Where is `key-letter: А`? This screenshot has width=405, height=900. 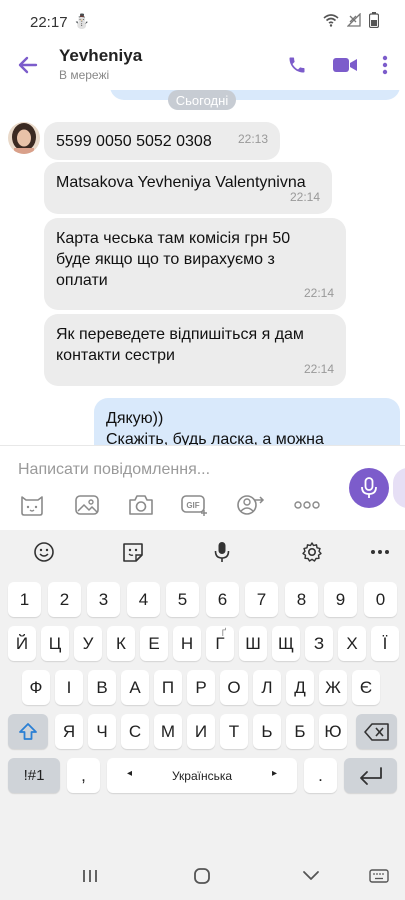
key-letter: А is located at coordinates (135, 687).